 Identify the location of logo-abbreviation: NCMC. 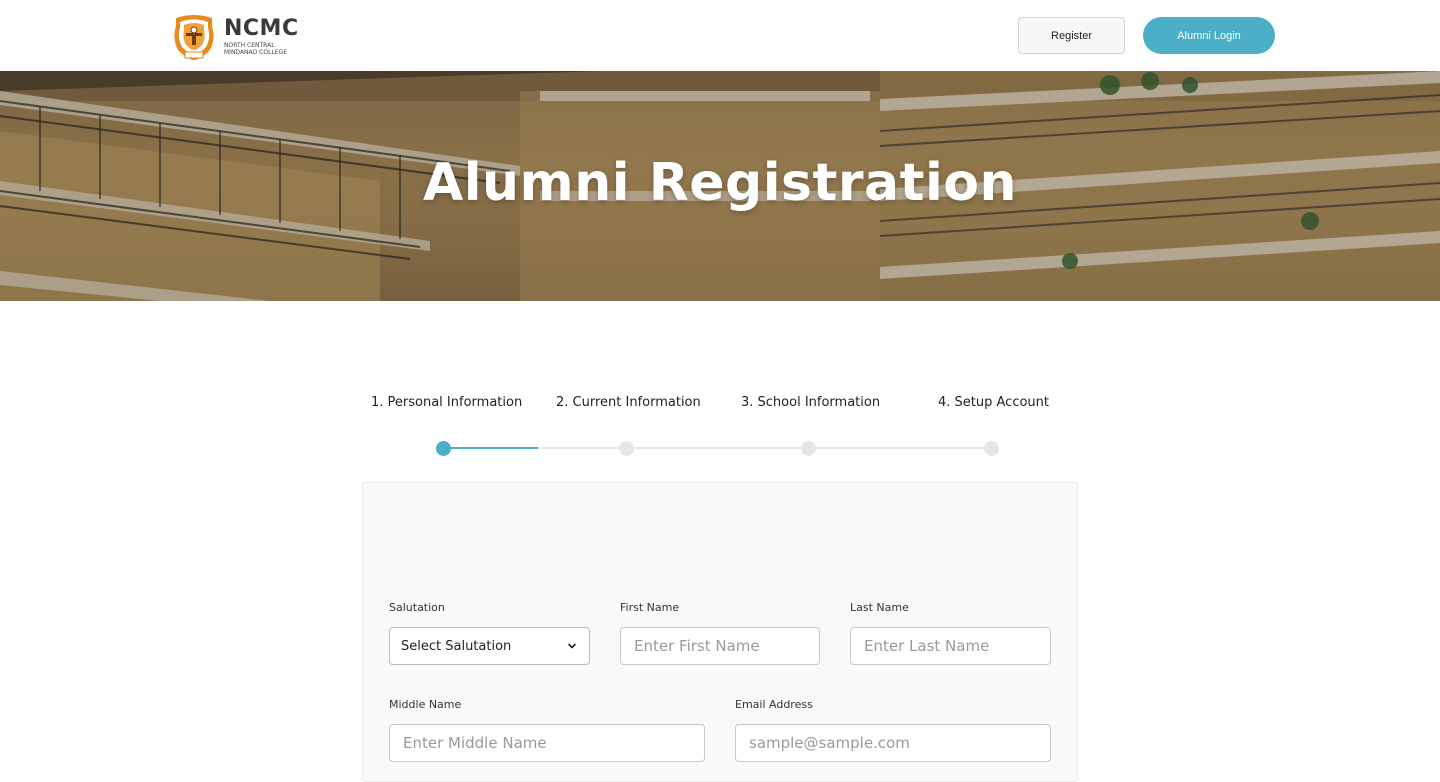
(261, 28).